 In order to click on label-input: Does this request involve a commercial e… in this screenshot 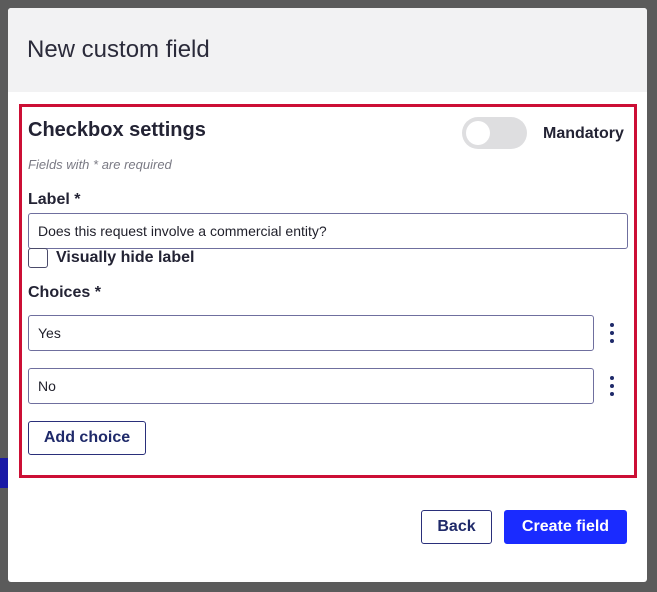, I will do `click(328, 231)`.